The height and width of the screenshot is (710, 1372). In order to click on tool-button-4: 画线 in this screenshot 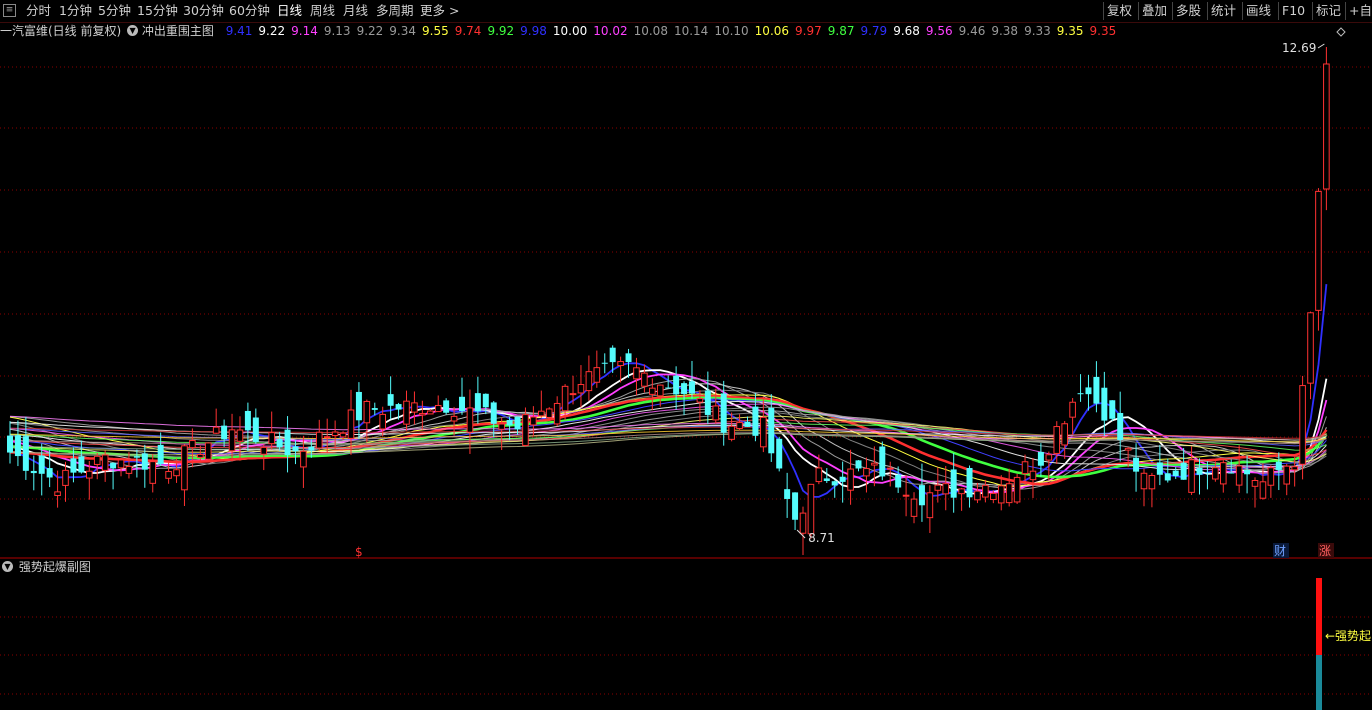, I will do `click(1260, 11)`.